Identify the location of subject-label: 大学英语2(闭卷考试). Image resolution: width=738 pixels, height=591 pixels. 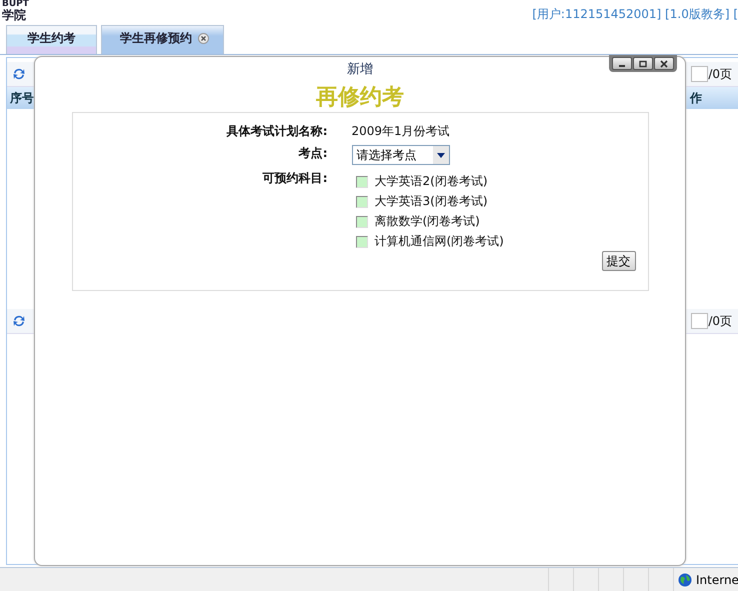
(431, 181).